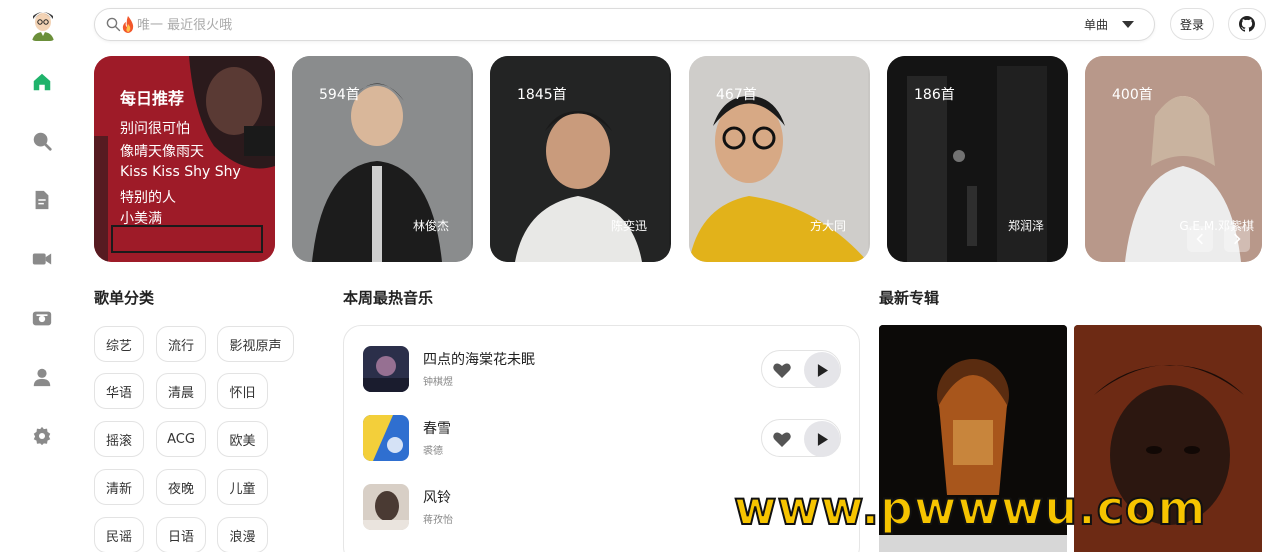 The image size is (1280, 552). What do you see at coordinates (42, 436) in the screenshot?
I see `settings-icon` at bounding box center [42, 436].